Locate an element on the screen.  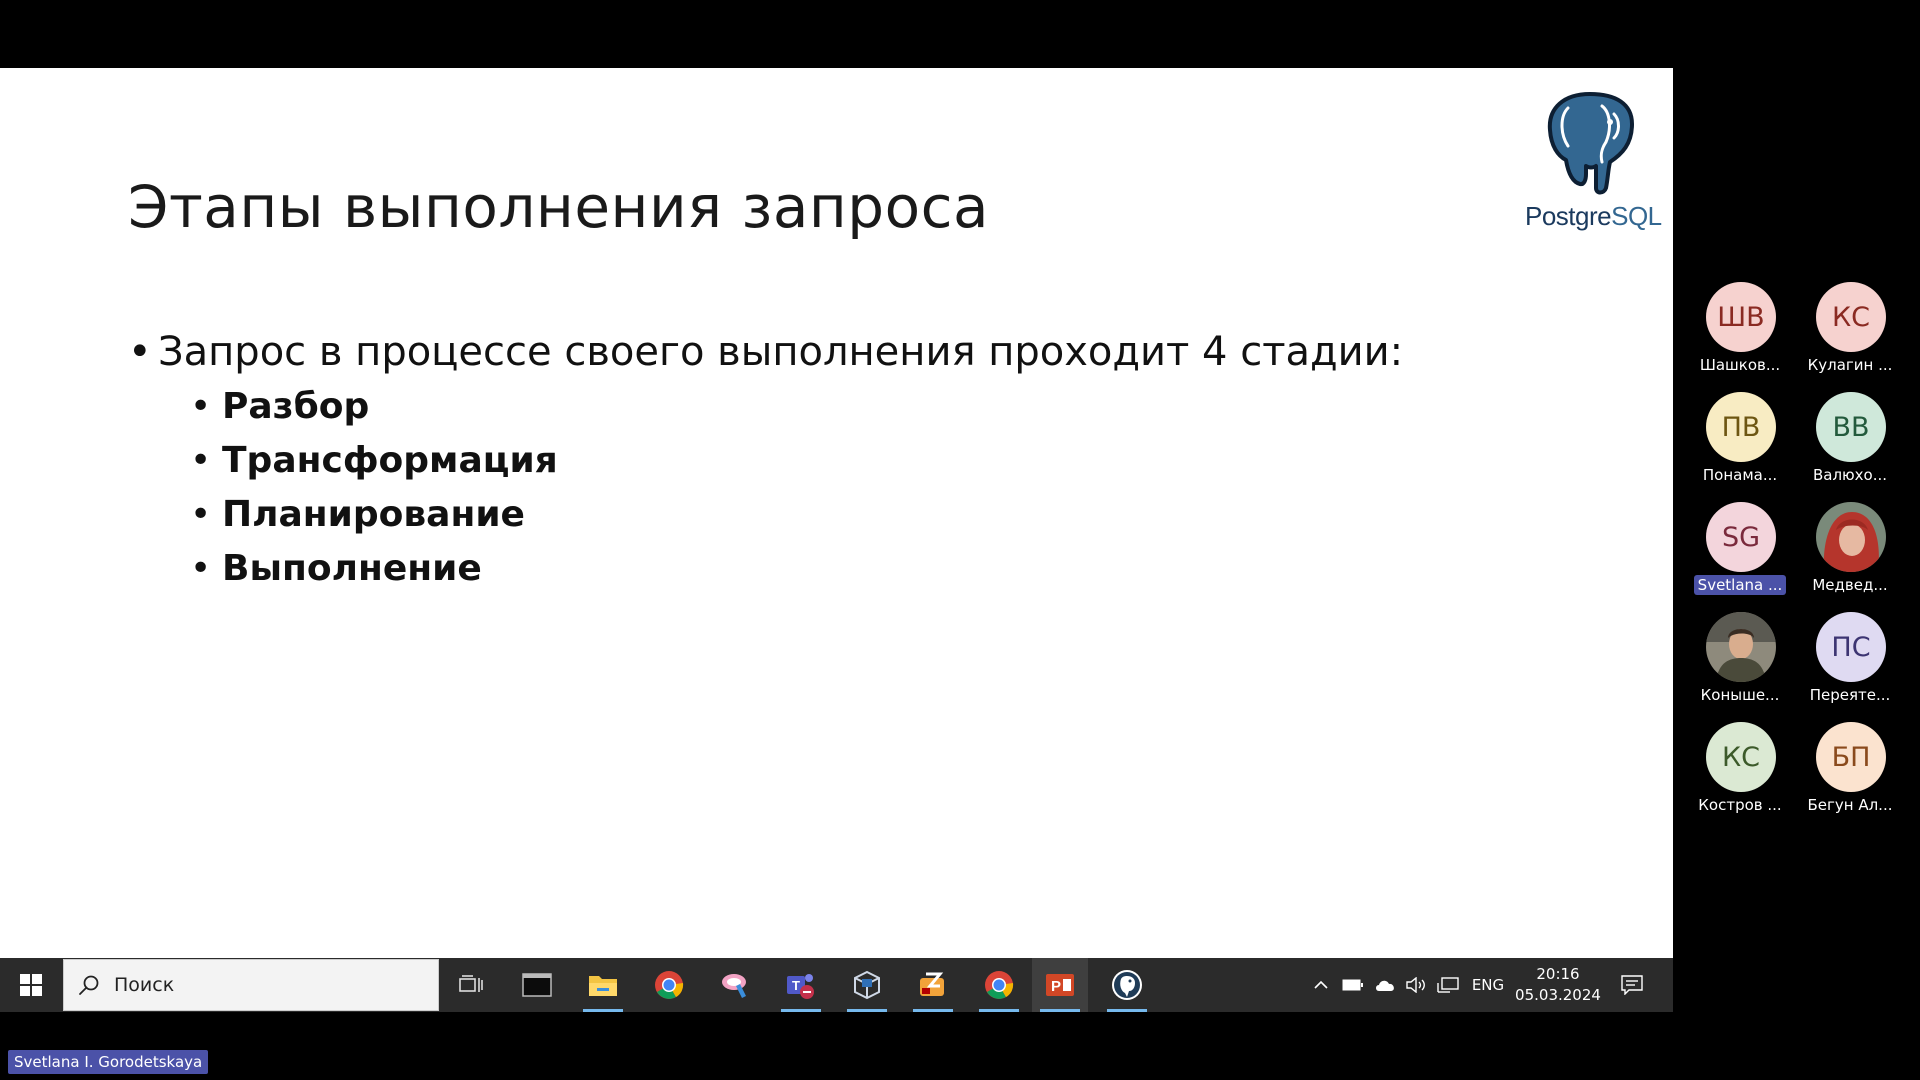
task-view-icon is located at coordinates (471, 983).